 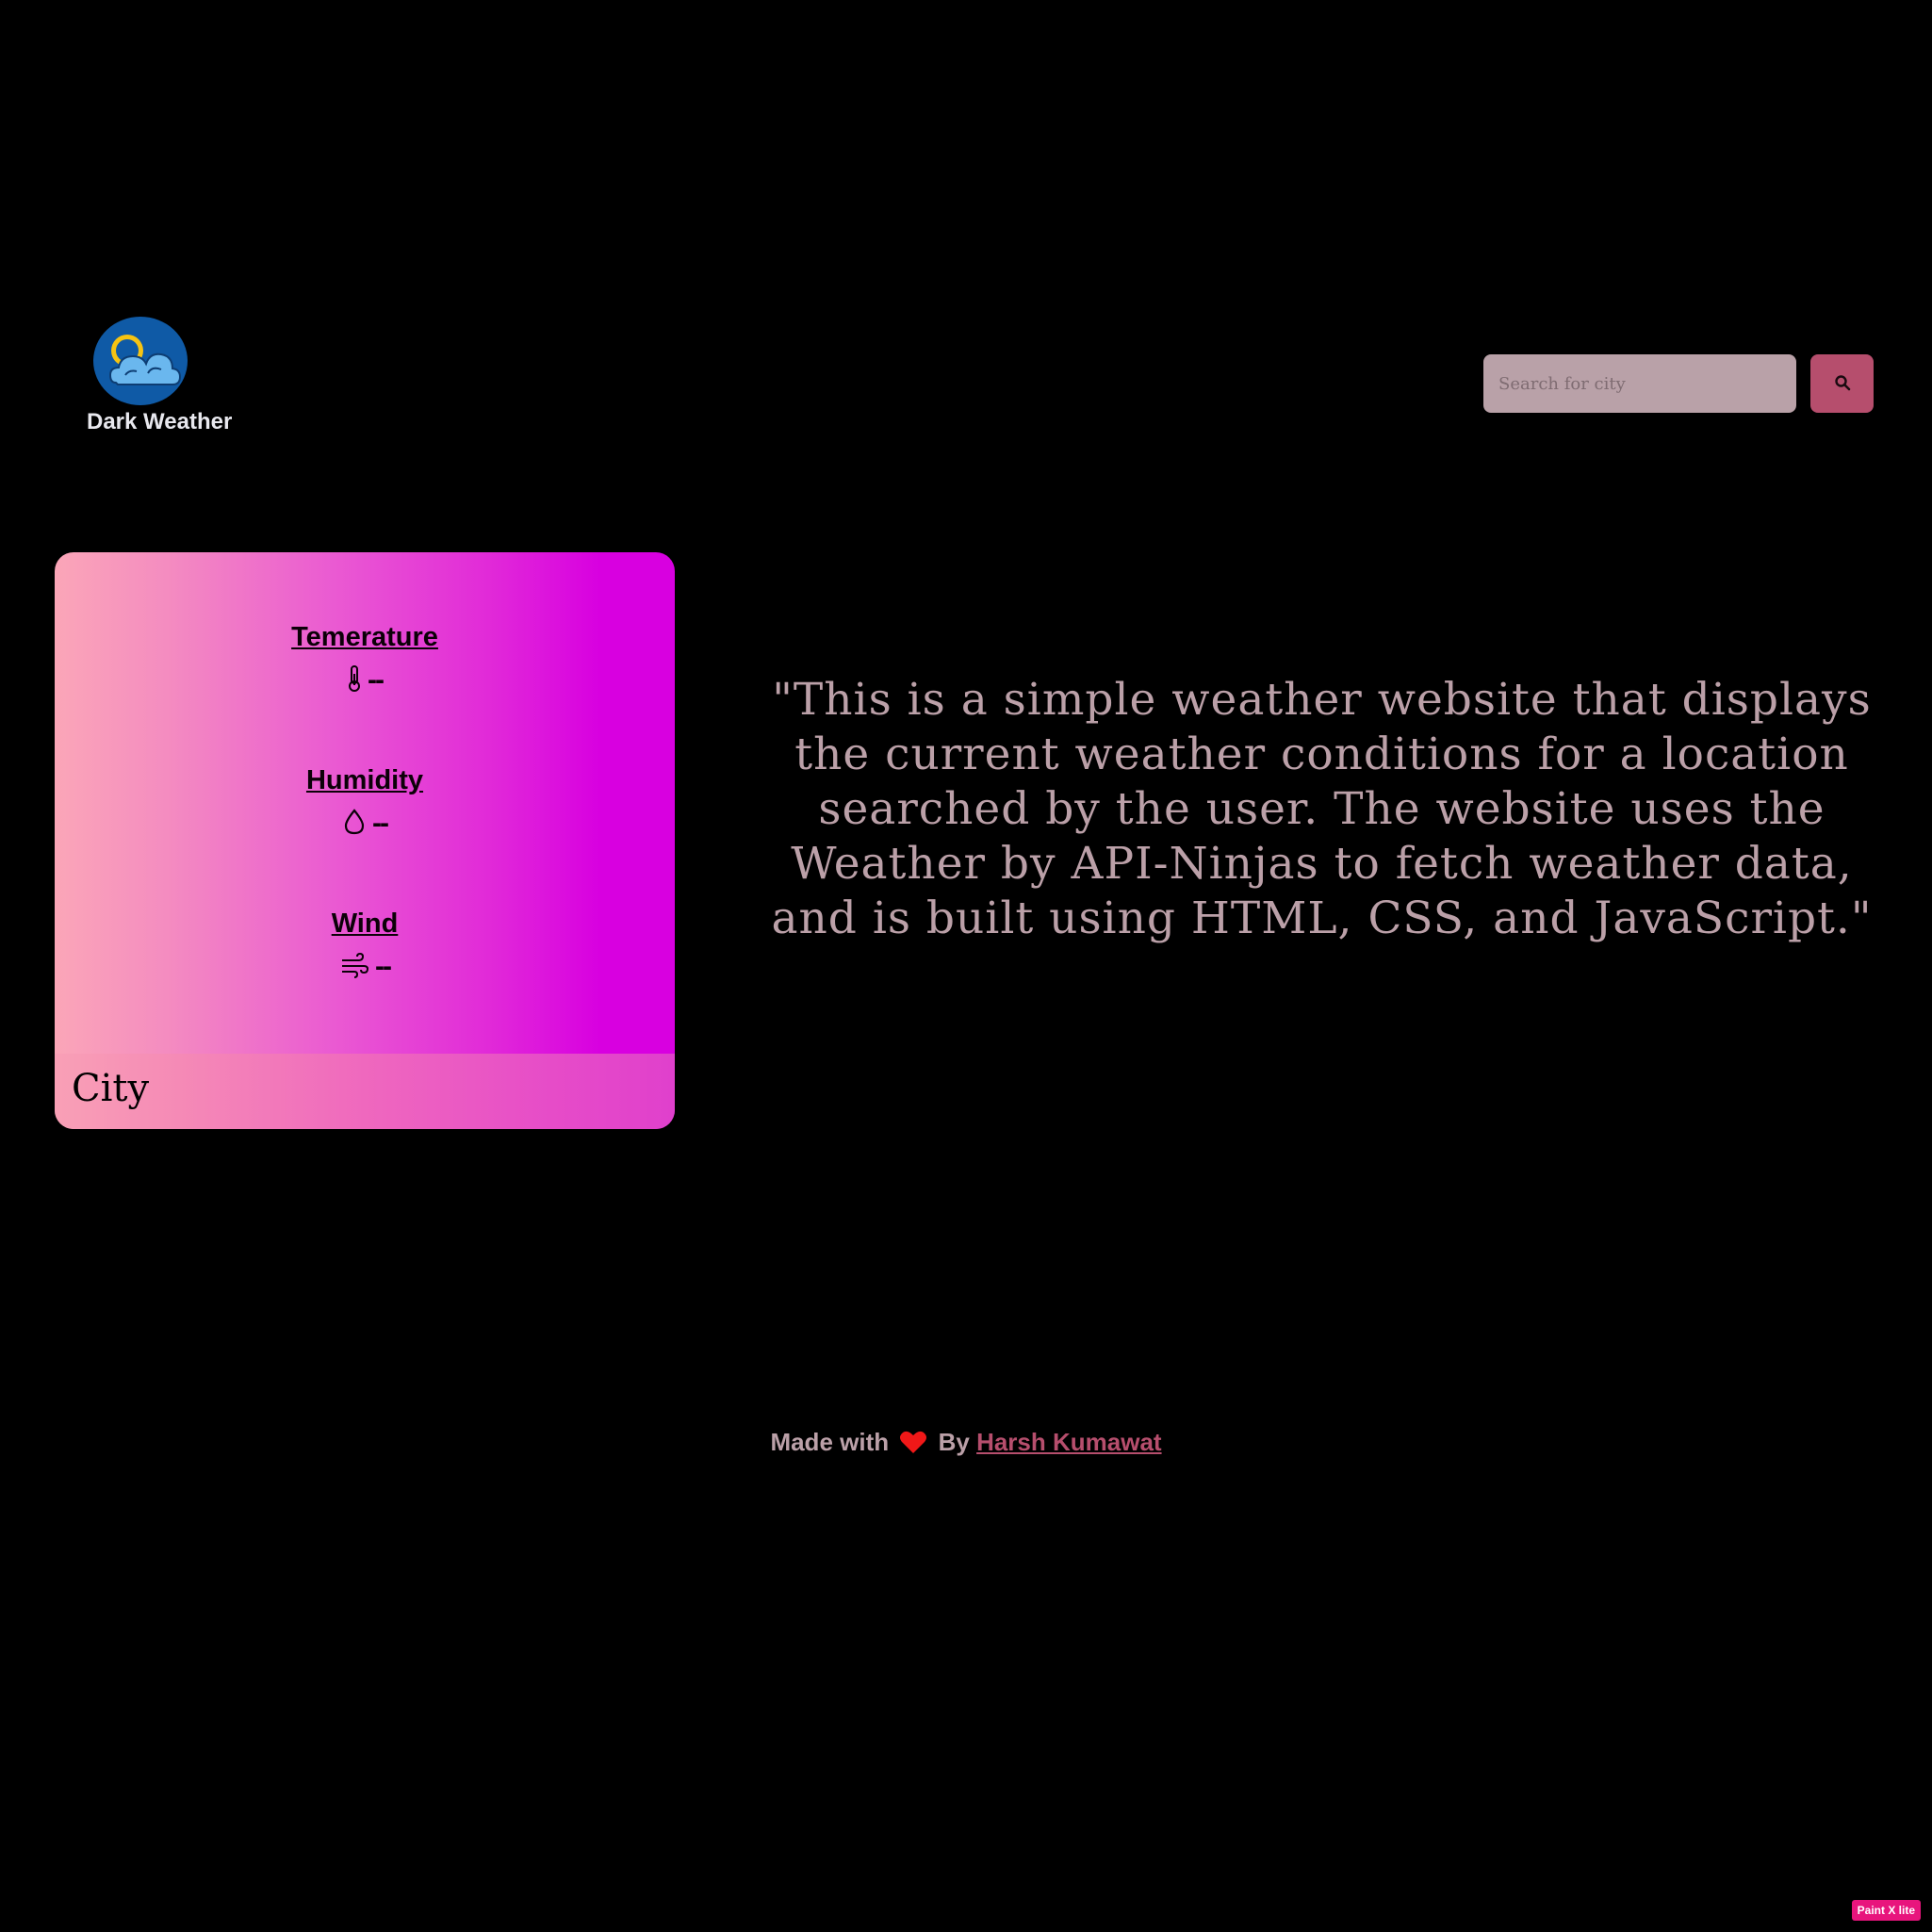 What do you see at coordinates (954, 1442) in the screenshot?
I see `footer-by: By` at bounding box center [954, 1442].